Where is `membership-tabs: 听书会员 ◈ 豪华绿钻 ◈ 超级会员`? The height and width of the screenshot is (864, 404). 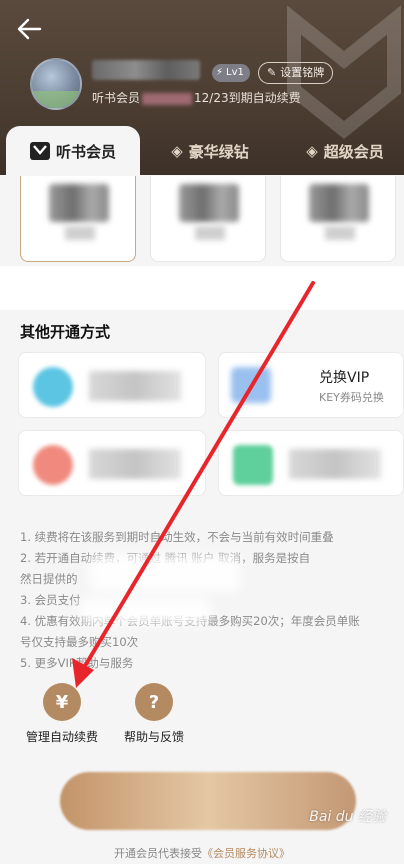 membership-tabs: 听书会员 ◈ 豪华绿钻 ◈ 超级会员 is located at coordinates (202, 151).